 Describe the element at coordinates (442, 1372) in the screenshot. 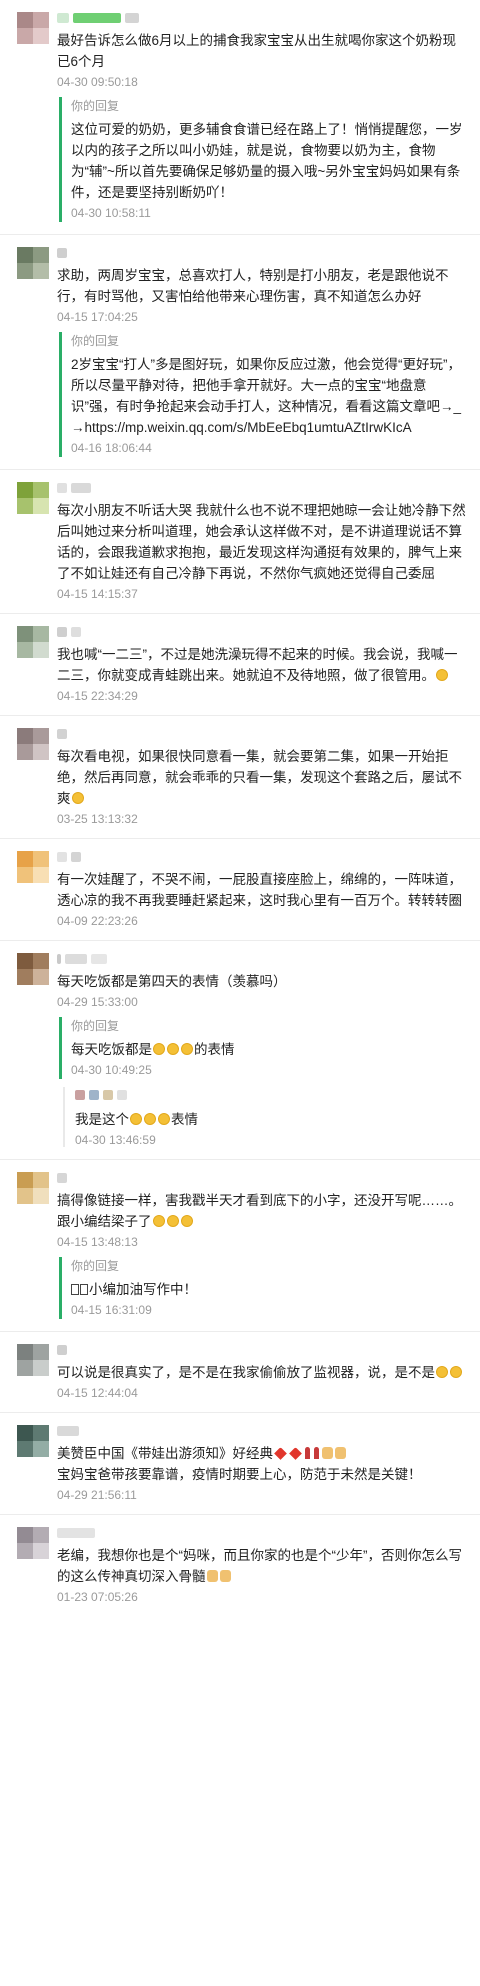

I see `smirk-emoji-icon` at that location.